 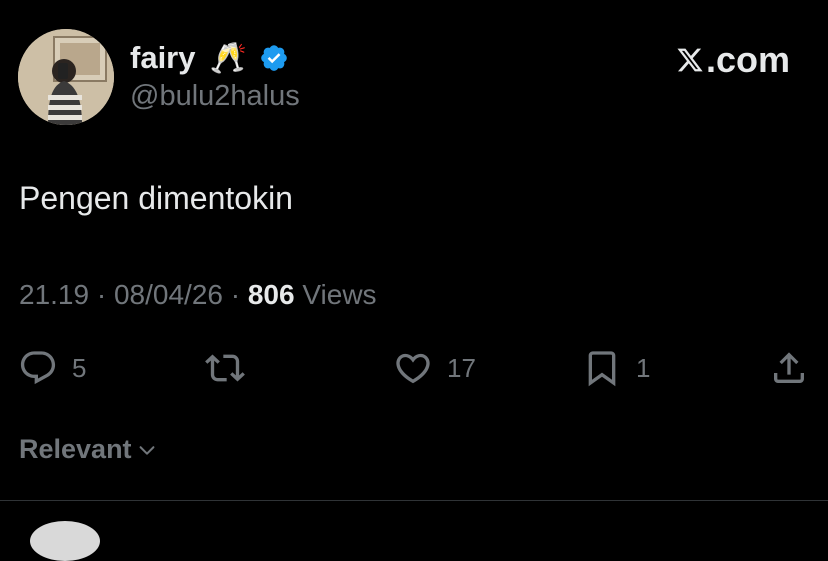 What do you see at coordinates (274, 58) in the screenshot?
I see `verified-badge-icon` at bounding box center [274, 58].